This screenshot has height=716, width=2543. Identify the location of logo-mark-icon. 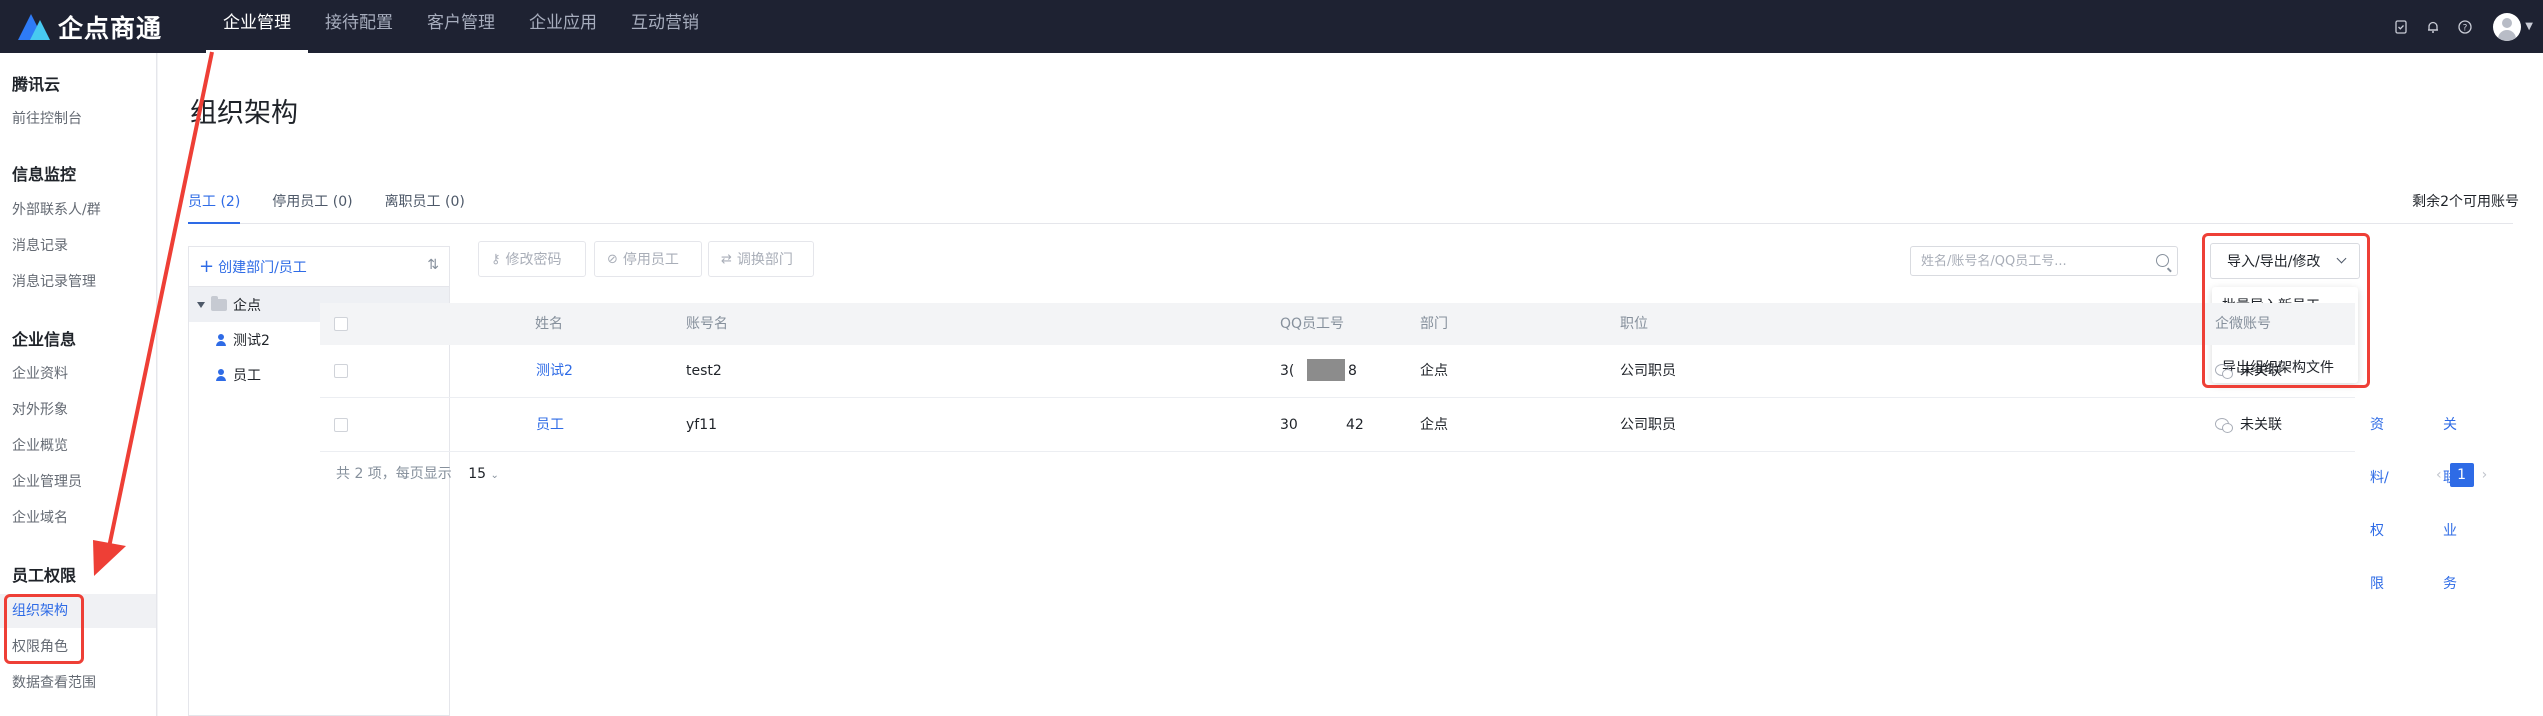
(35, 27).